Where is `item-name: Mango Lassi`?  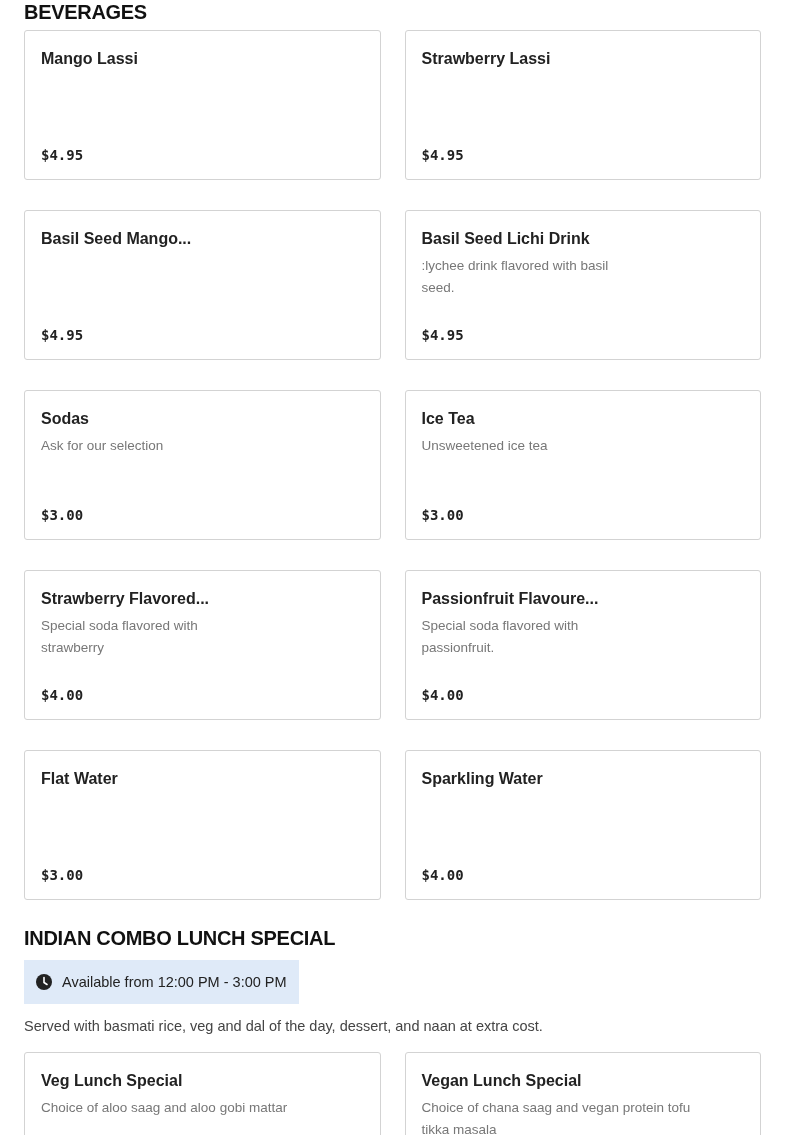
item-name: Mango Lassi is located at coordinates (90, 59).